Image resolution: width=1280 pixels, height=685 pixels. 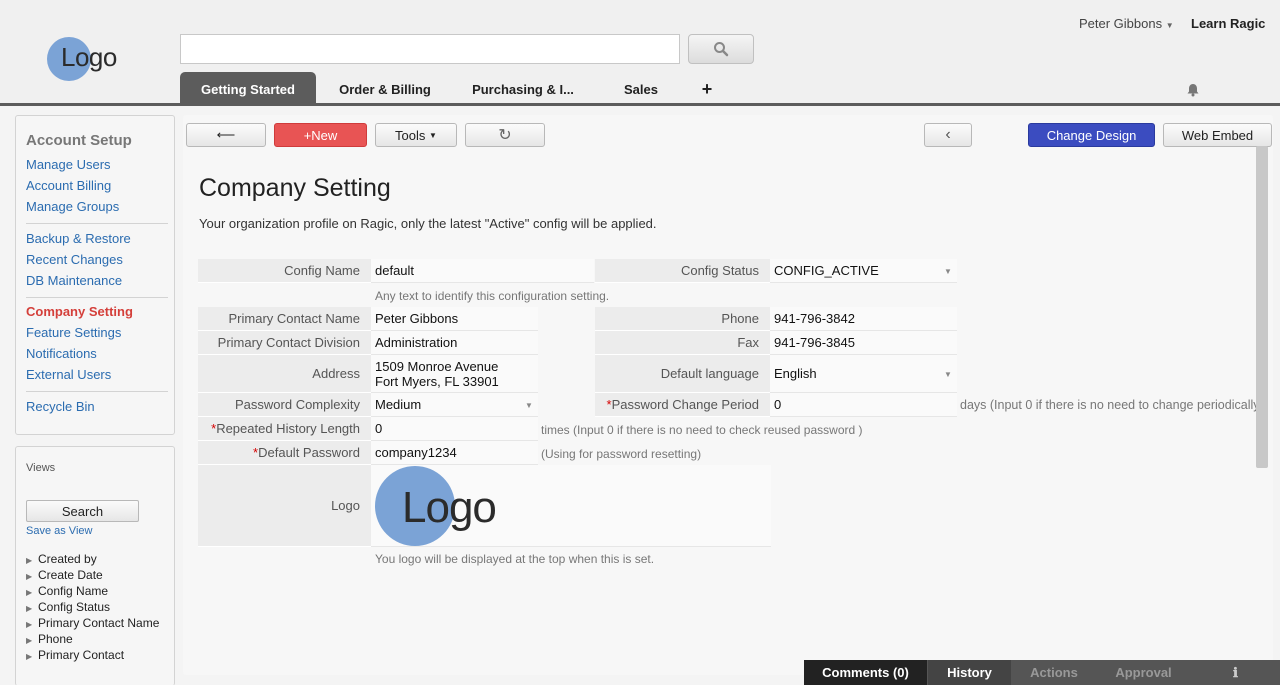 I want to click on sidebar-link-recent-changes: Recent Changes, so click(x=74, y=259).